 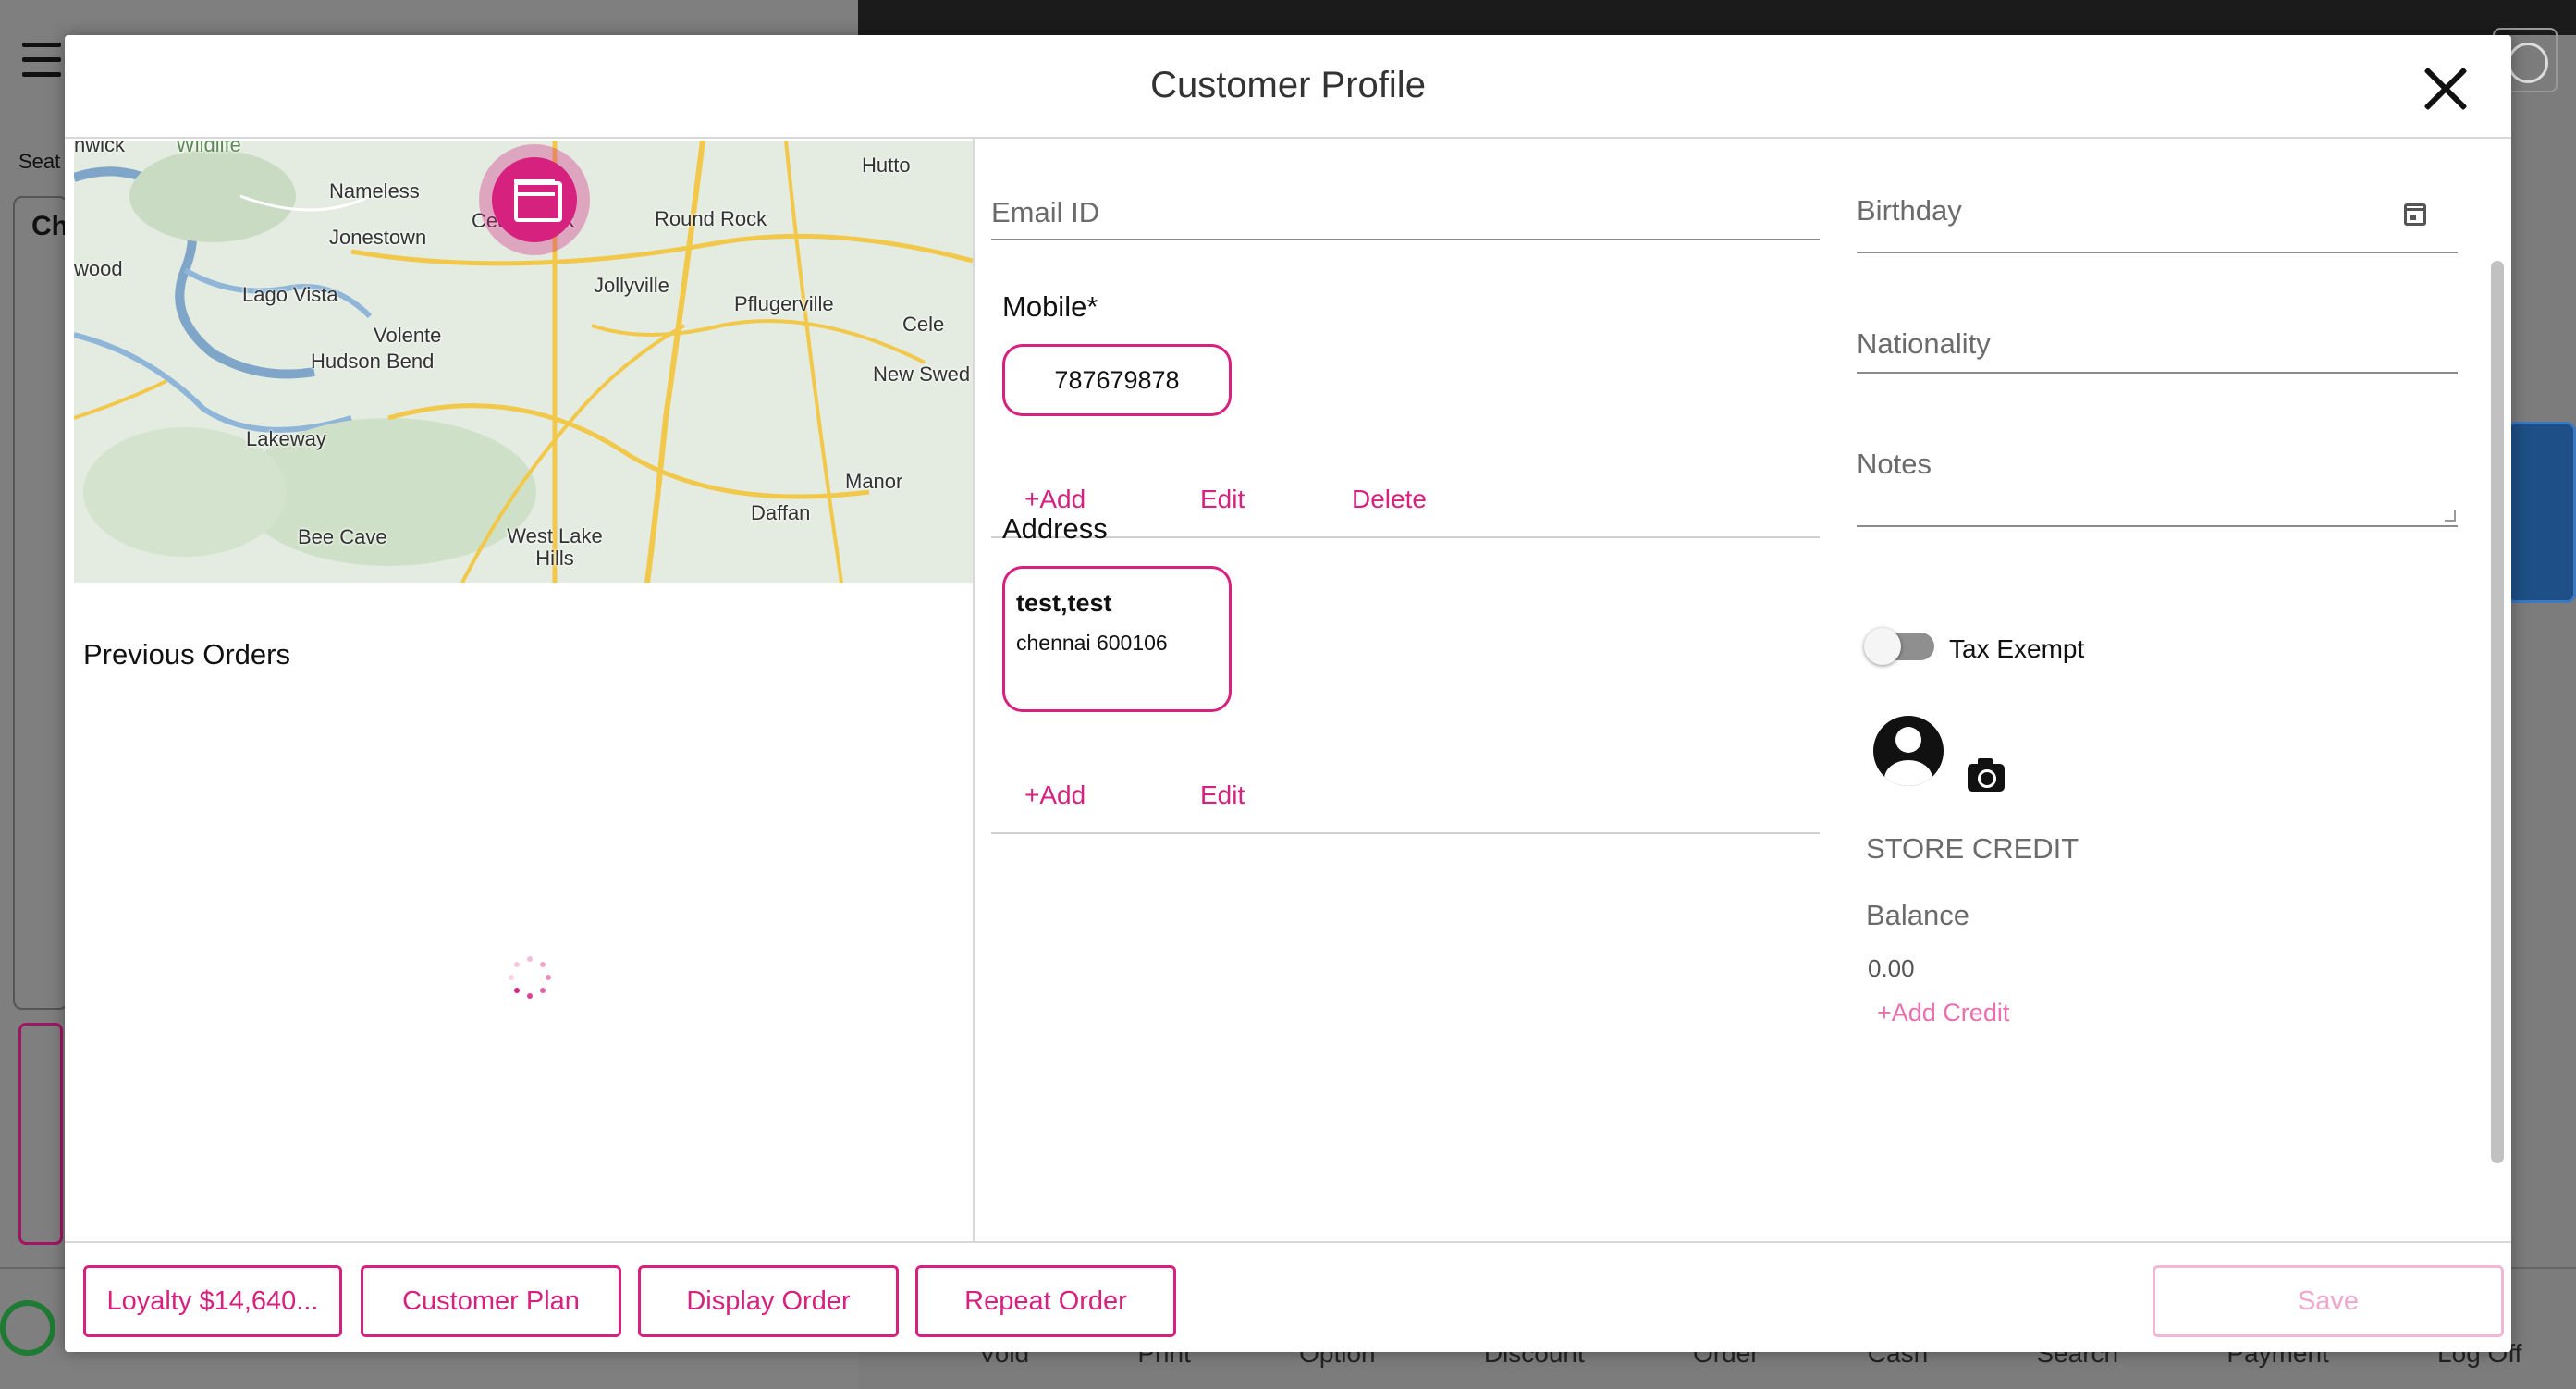 What do you see at coordinates (530, 977) in the screenshot?
I see `loading-spinner-icon` at bounding box center [530, 977].